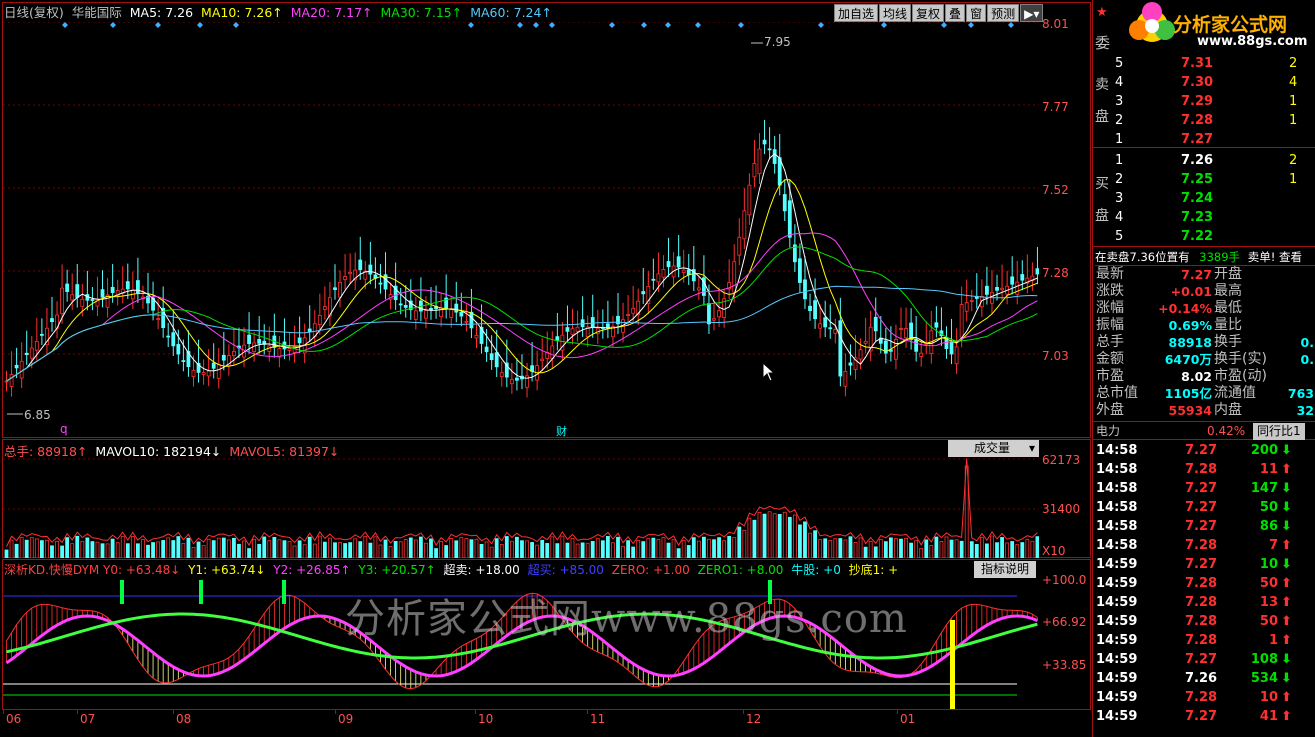  Describe the element at coordinates (1204, 63) in the screenshot. I see `sell-row: 5 7.31 2` at that location.